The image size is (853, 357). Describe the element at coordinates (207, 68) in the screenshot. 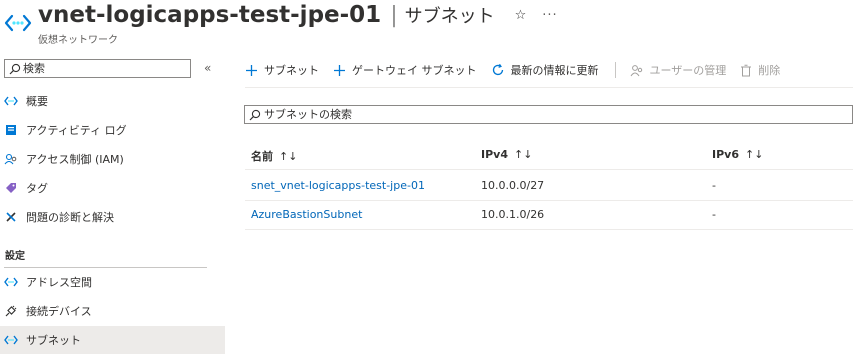

I see `collapse-sidebar-icon: «` at that location.